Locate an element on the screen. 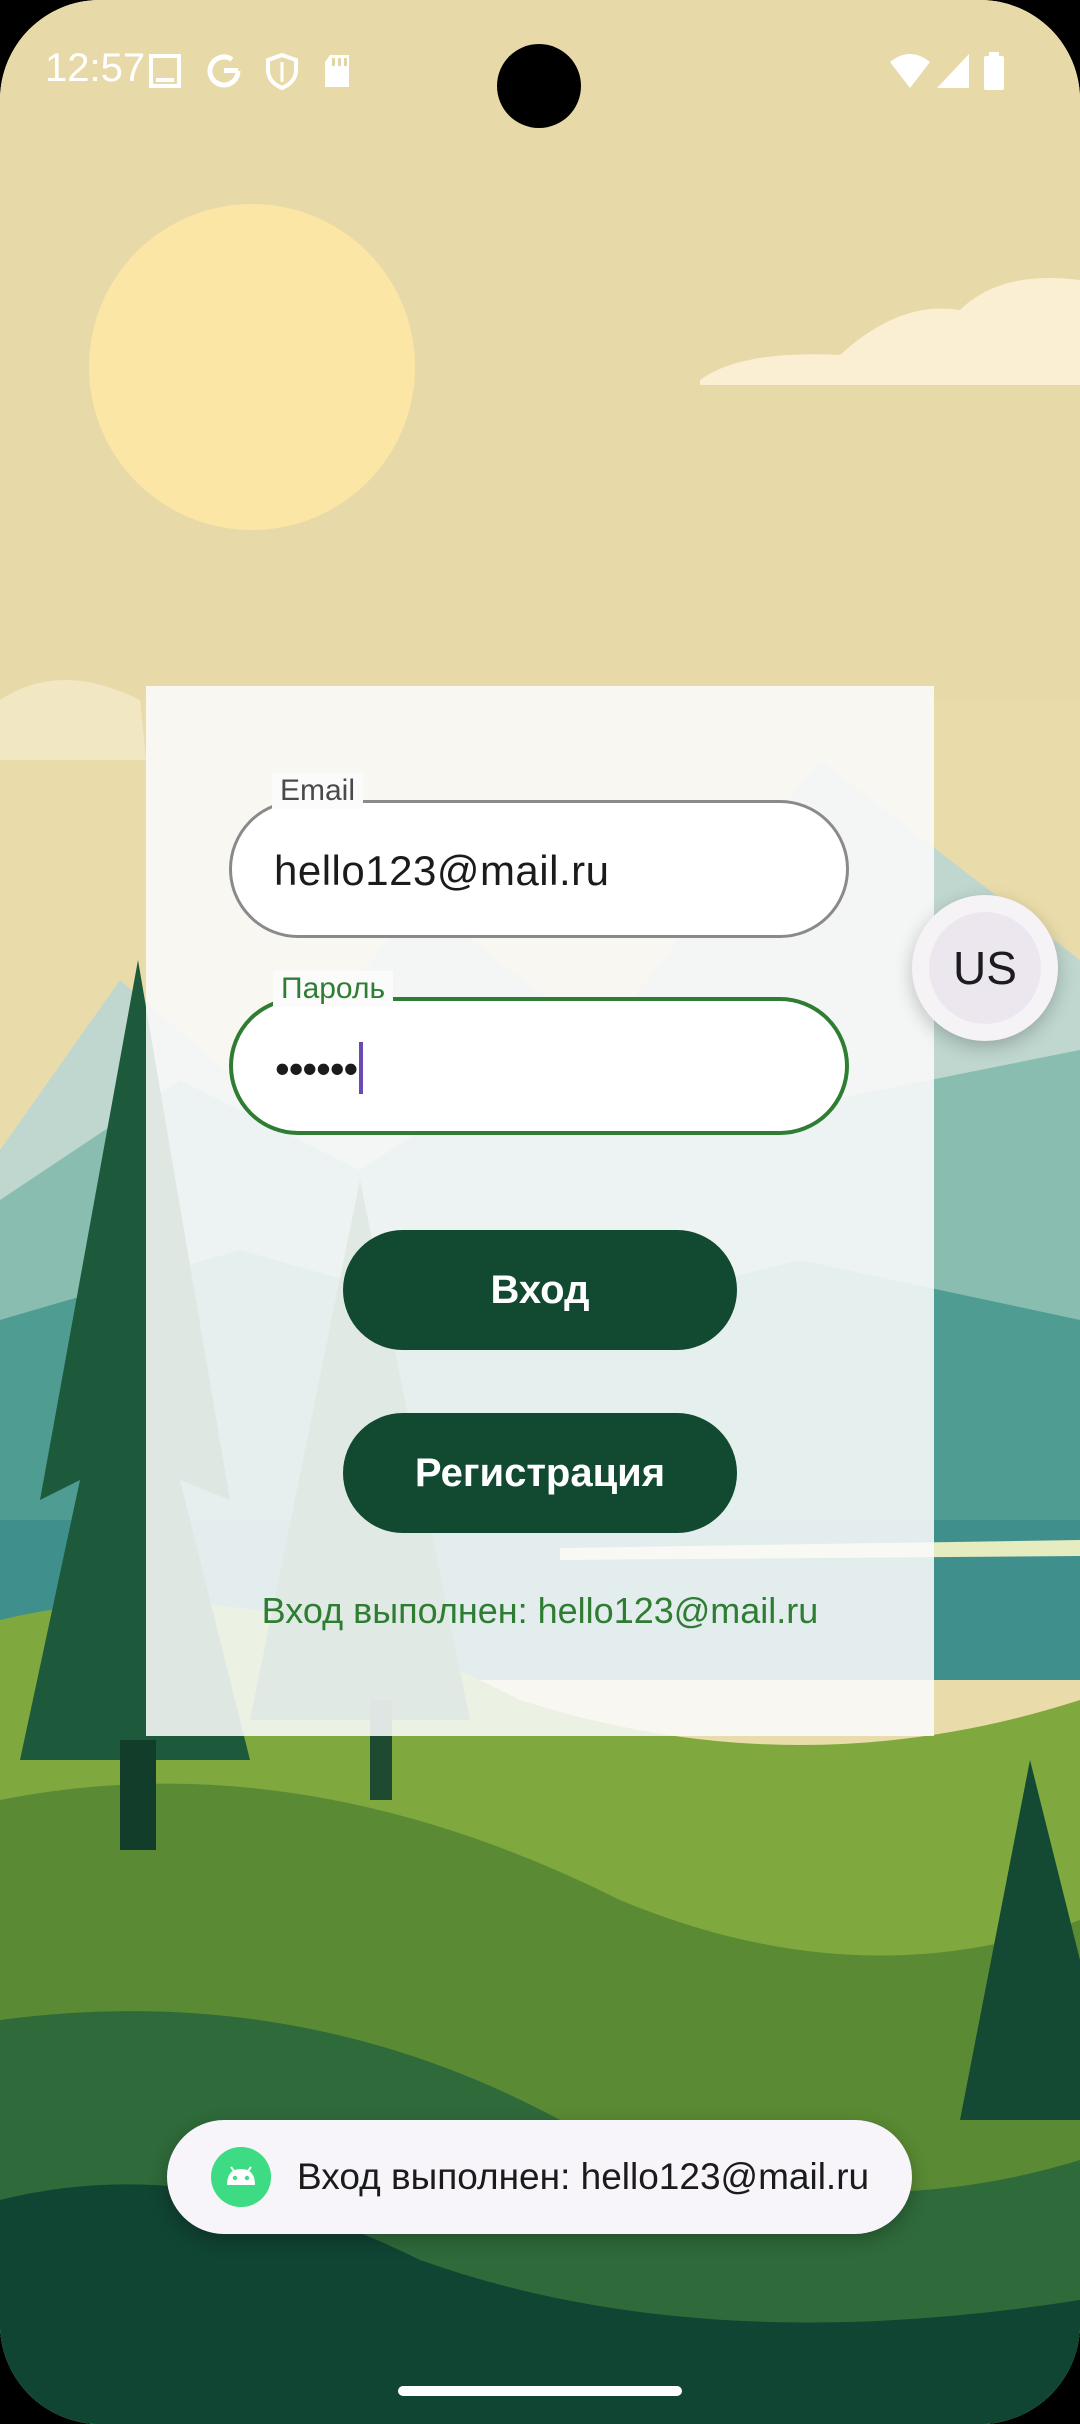 The height and width of the screenshot is (2424, 1080). text-caret is located at coordinates (361, 1067).